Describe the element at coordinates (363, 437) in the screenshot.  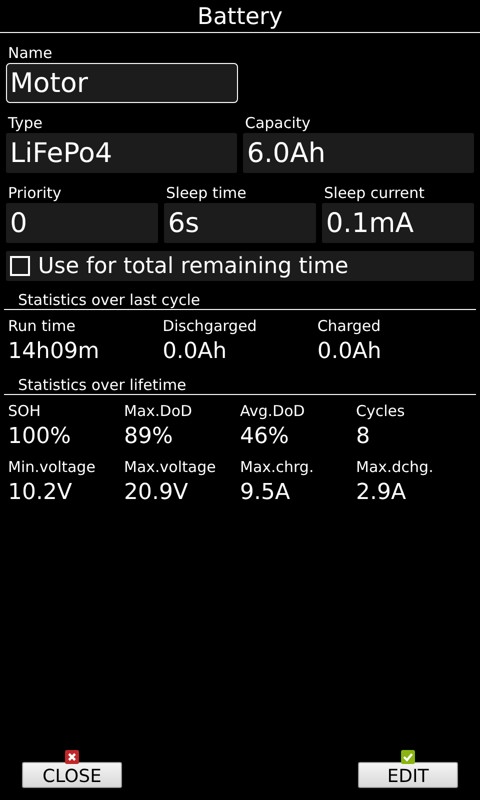
I see `stat-value: 8` at that location.